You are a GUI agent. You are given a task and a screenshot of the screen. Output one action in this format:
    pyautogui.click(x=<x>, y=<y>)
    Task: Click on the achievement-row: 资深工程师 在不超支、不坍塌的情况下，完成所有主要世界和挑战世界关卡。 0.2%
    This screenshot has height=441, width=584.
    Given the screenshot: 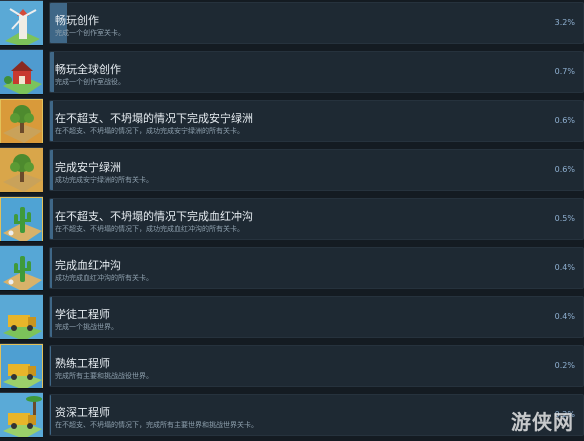 What is the action you would take?
    pyautogui.click(x=292, y=415)
    